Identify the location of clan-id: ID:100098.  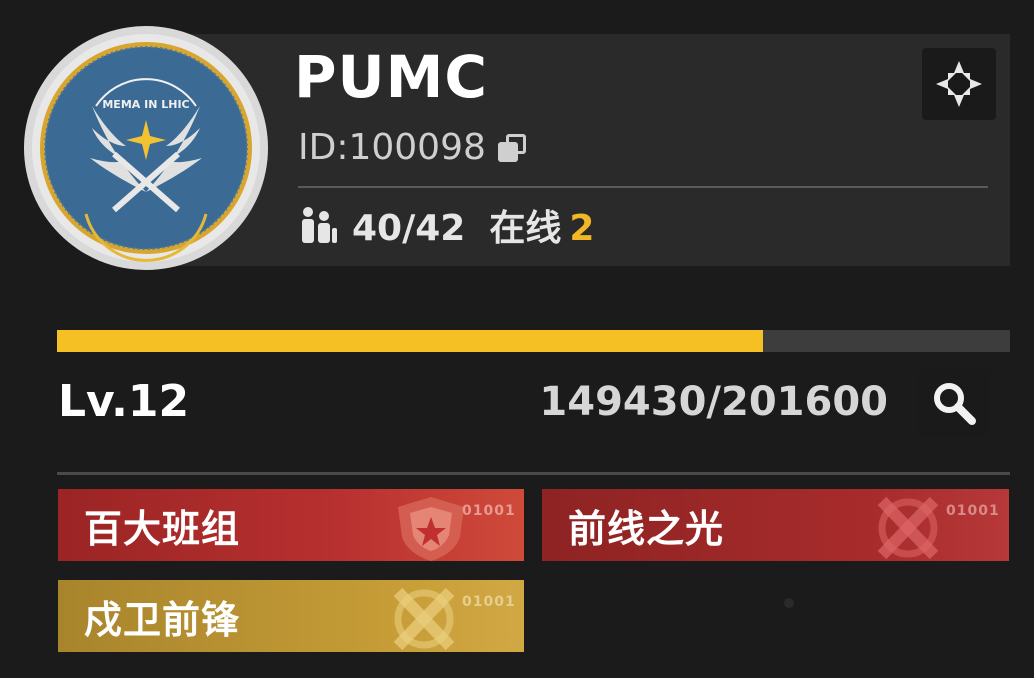
(413, 148).